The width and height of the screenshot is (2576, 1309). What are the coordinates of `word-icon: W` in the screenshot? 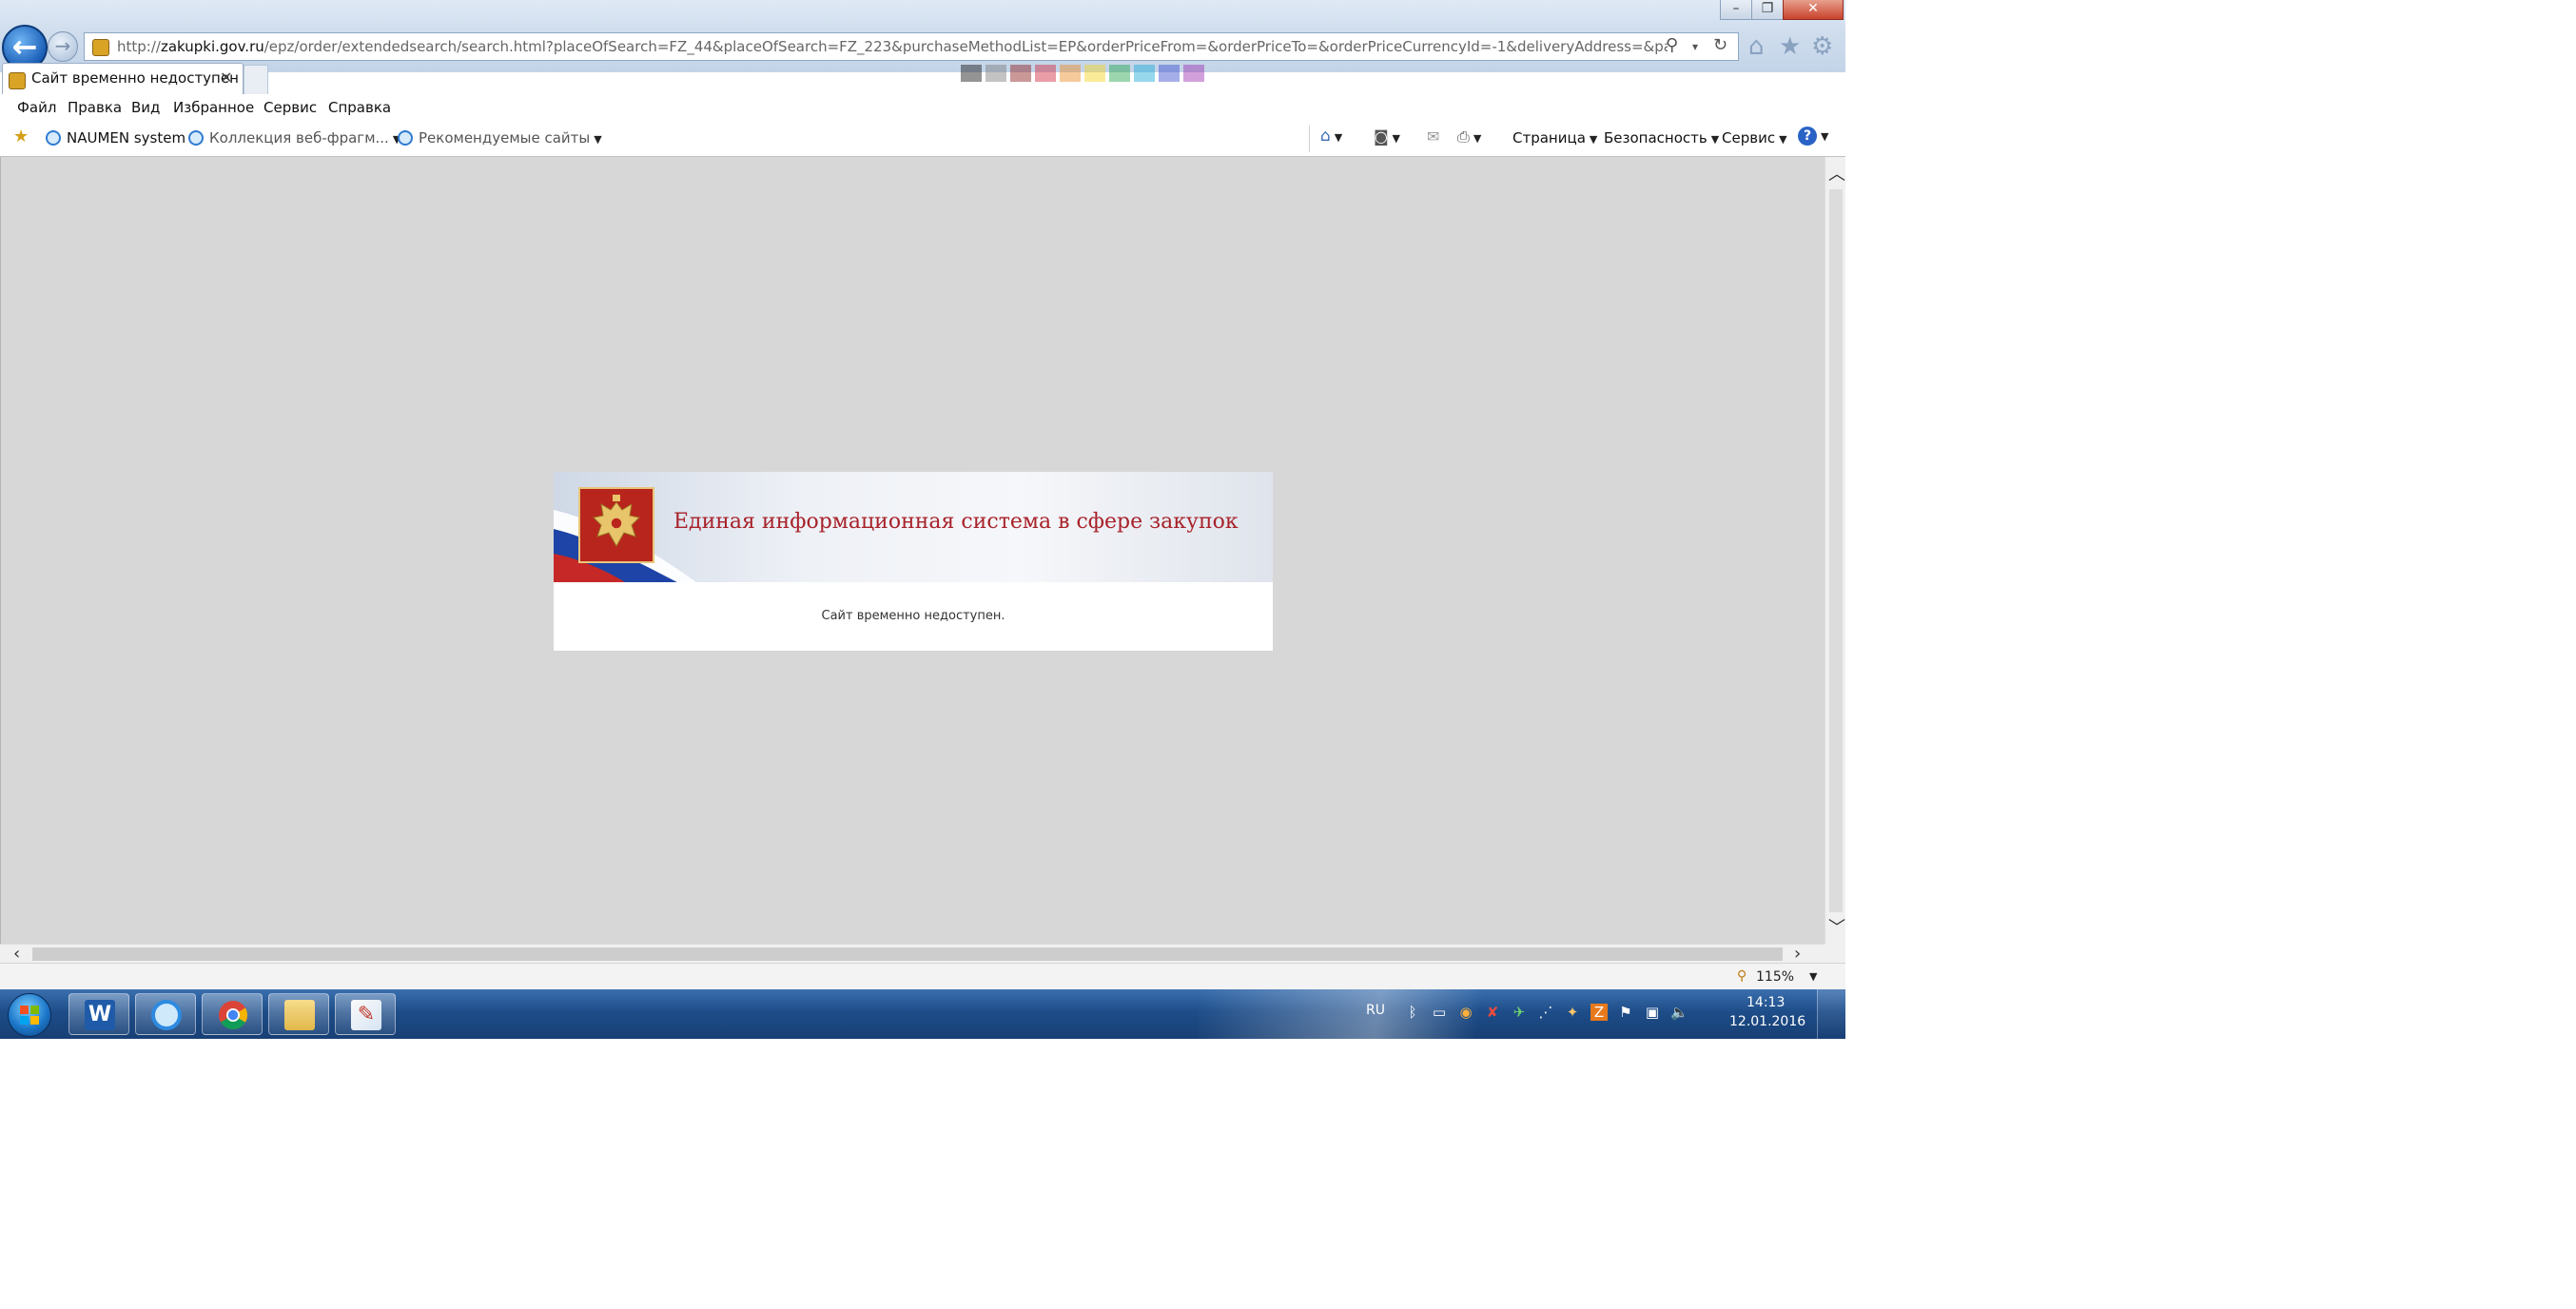 It's located at (100, 1015).